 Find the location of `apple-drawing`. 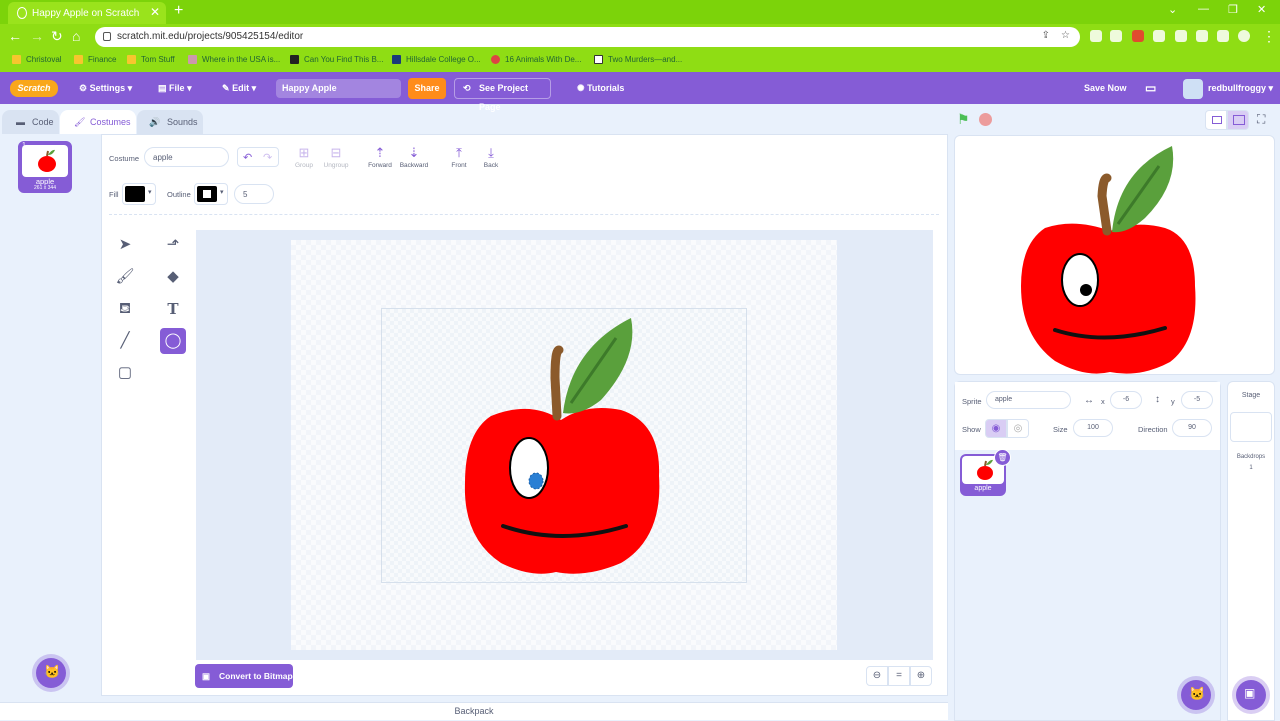

apple-drawing is located at coordinates (564, 445).